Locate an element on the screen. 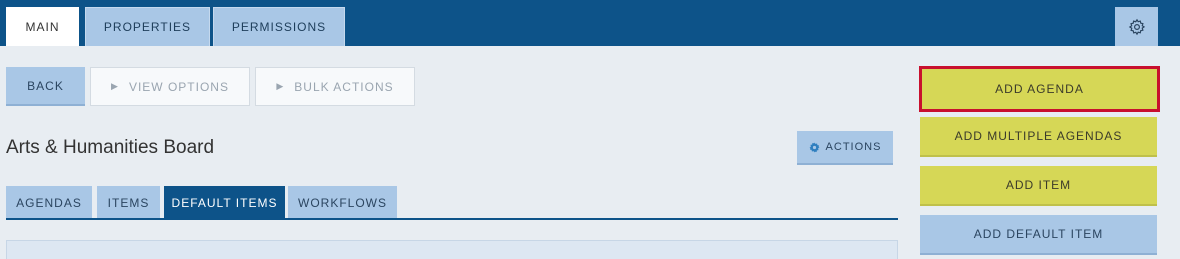  tab-main: MAIN is located at coordinates (42, 26).